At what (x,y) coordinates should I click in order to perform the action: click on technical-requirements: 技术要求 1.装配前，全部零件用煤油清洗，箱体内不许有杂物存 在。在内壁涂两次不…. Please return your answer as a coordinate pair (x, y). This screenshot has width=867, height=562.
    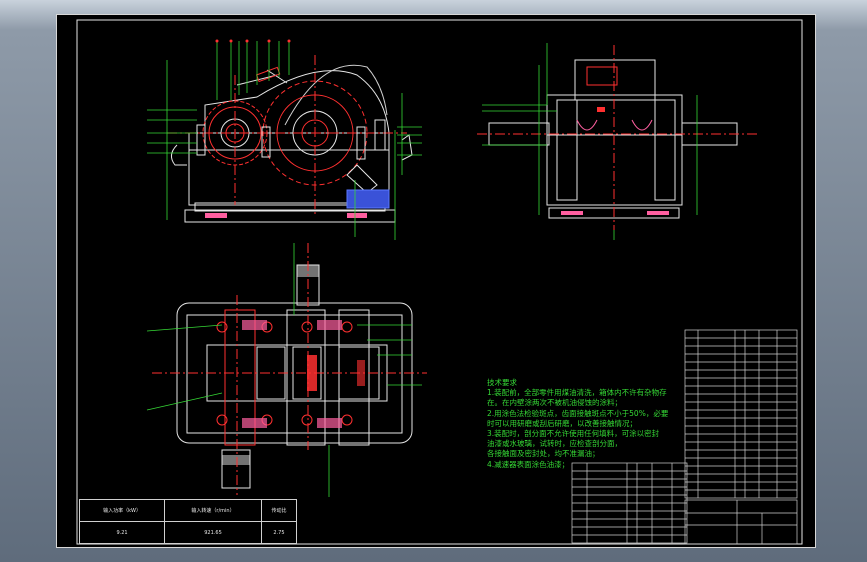
    Looking at the image, I should click on (577, 424).